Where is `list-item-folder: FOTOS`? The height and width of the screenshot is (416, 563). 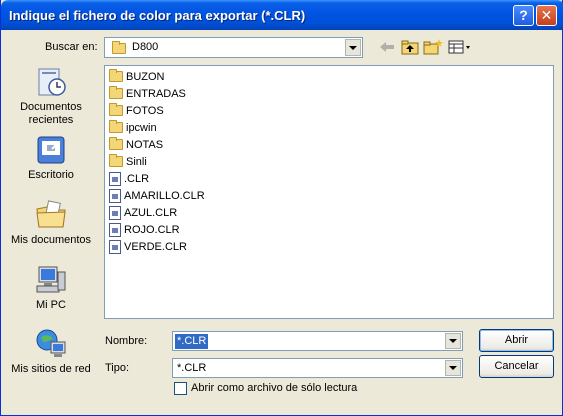 list-item-folder: FOTOS is located at coordinates (136, 110).